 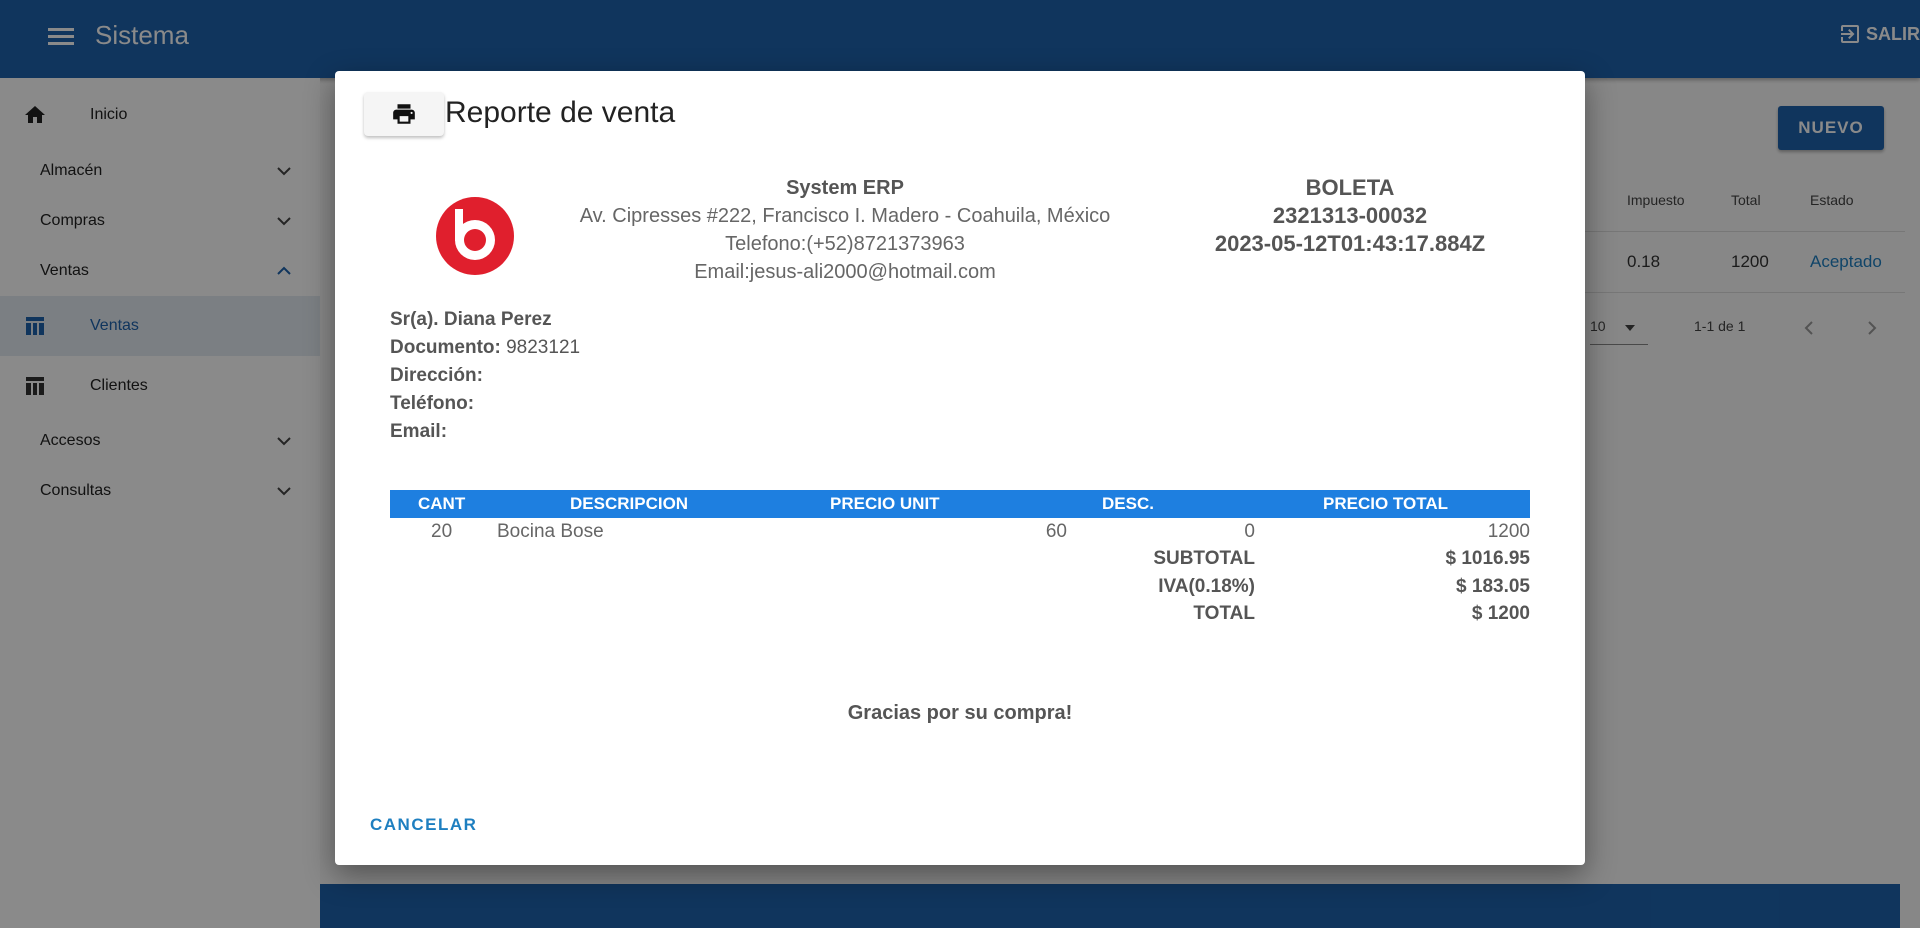 What do you see at coordinates (423, 825) in the screenshot?
I see `cancel-button: CANCELAR` at bounding box center [423, 825].